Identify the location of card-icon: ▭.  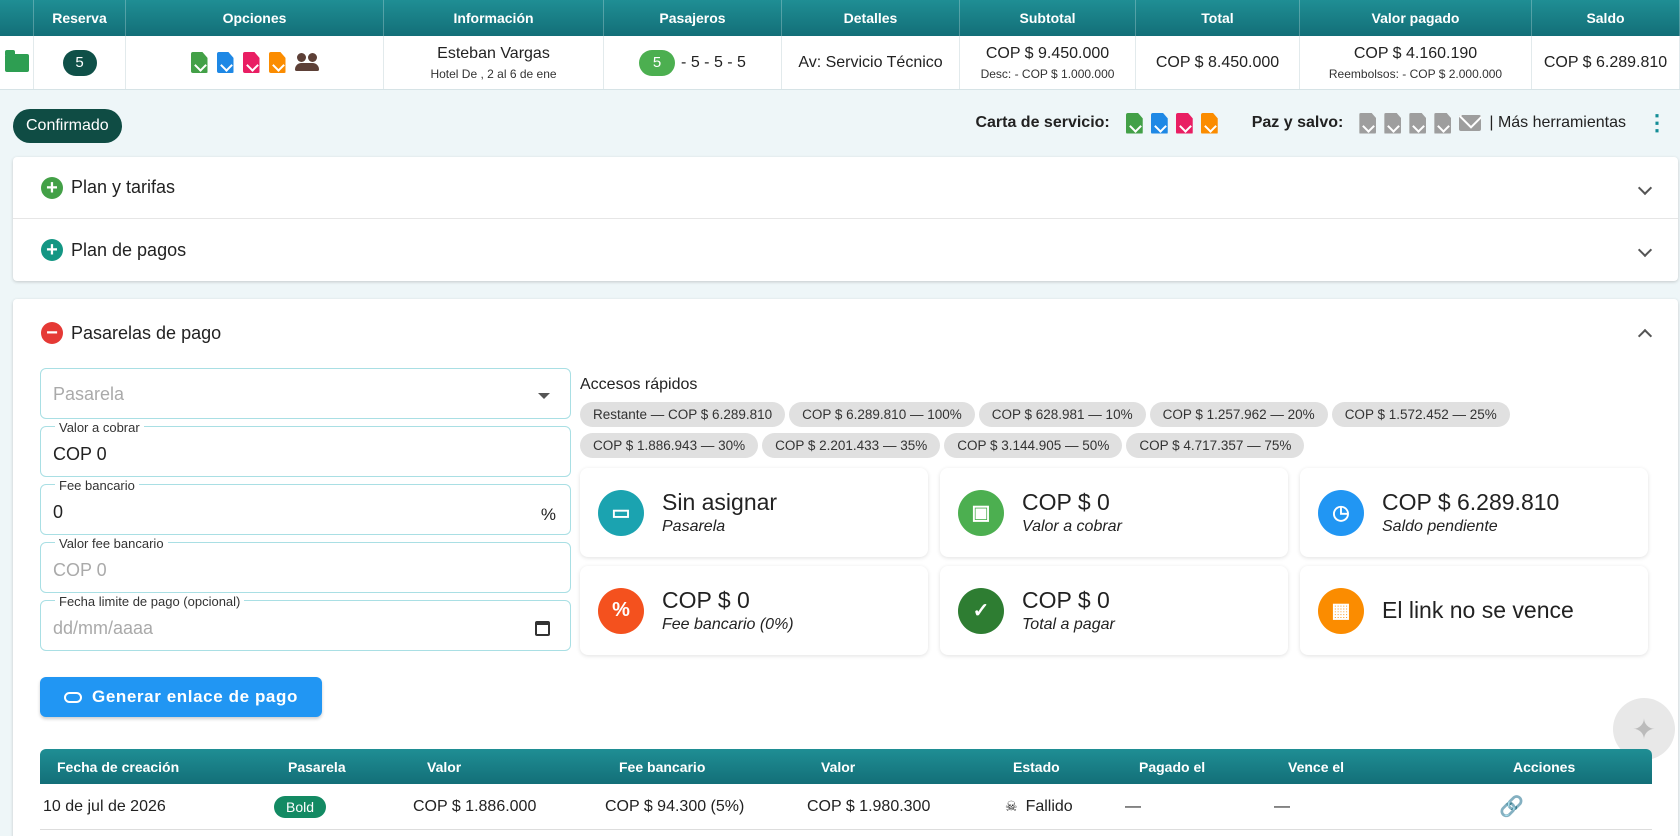
(621, 512).